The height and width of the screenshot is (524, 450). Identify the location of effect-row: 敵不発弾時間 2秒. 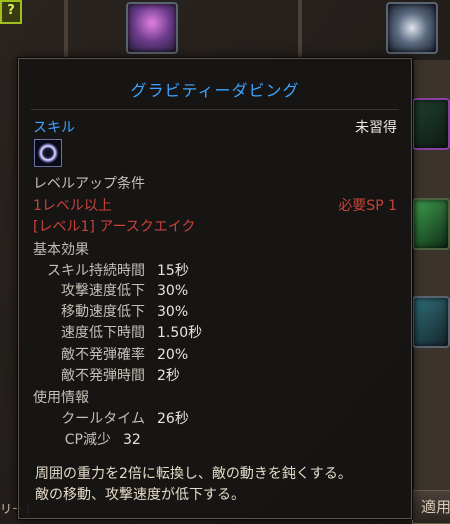
(106, 375).